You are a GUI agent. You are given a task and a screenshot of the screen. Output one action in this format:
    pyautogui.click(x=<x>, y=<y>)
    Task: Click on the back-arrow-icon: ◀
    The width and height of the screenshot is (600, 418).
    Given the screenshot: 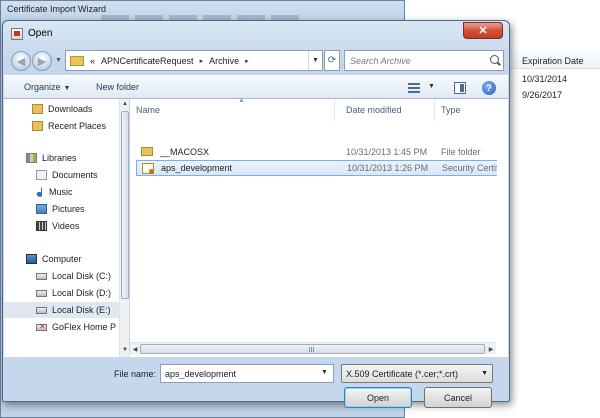 What is the action you would take?
    pyautogui.click(x=21, y=61)
    